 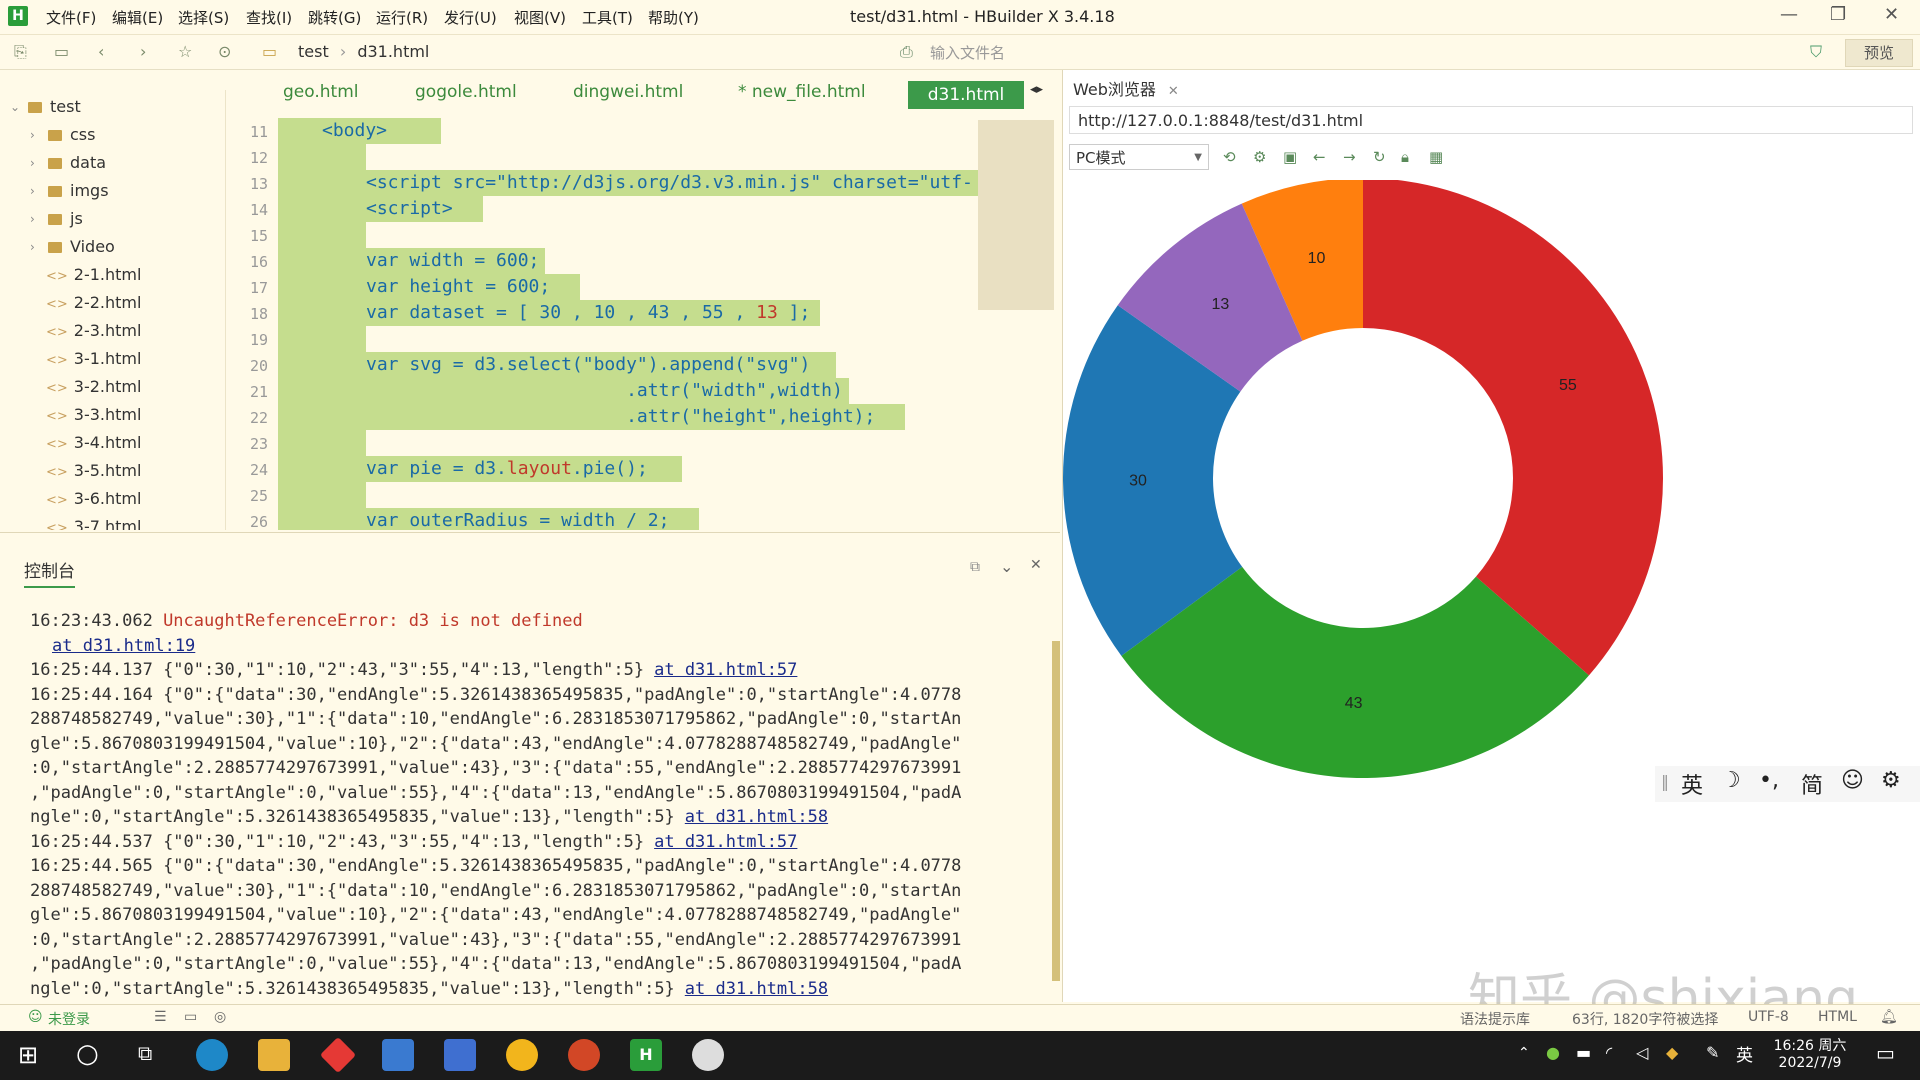 I want to click on chevron-up-icon: ⌃, so click(x=1524, y=1053).